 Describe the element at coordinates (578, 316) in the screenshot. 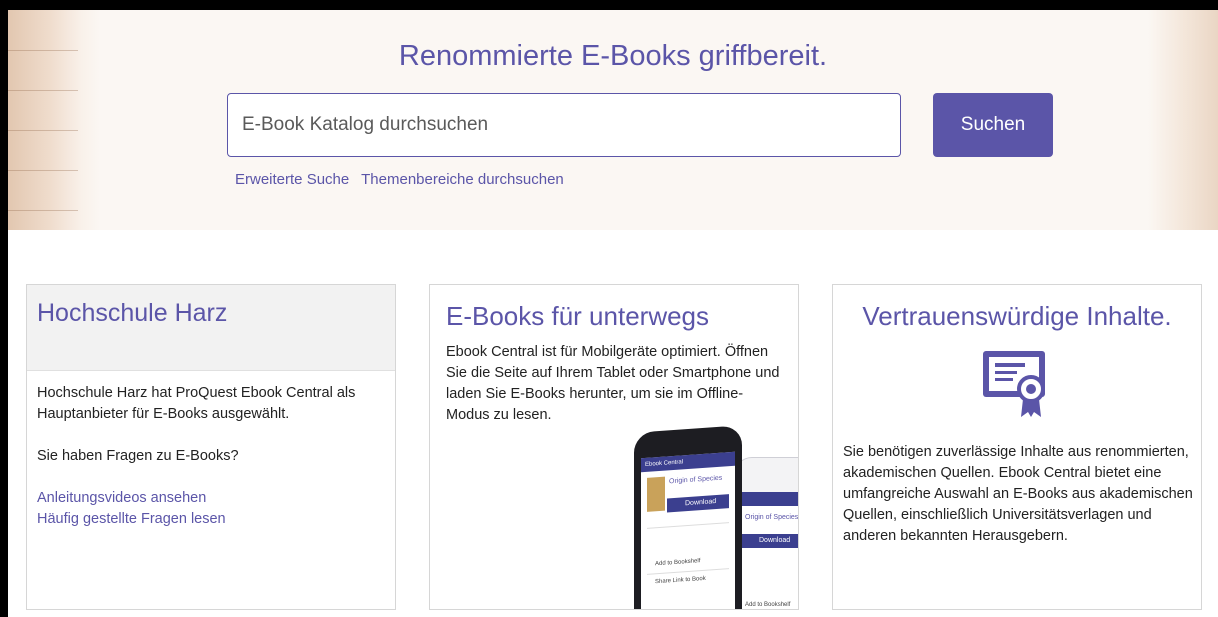

I see `mobile-title: E-Books für unterwegs` at that location.